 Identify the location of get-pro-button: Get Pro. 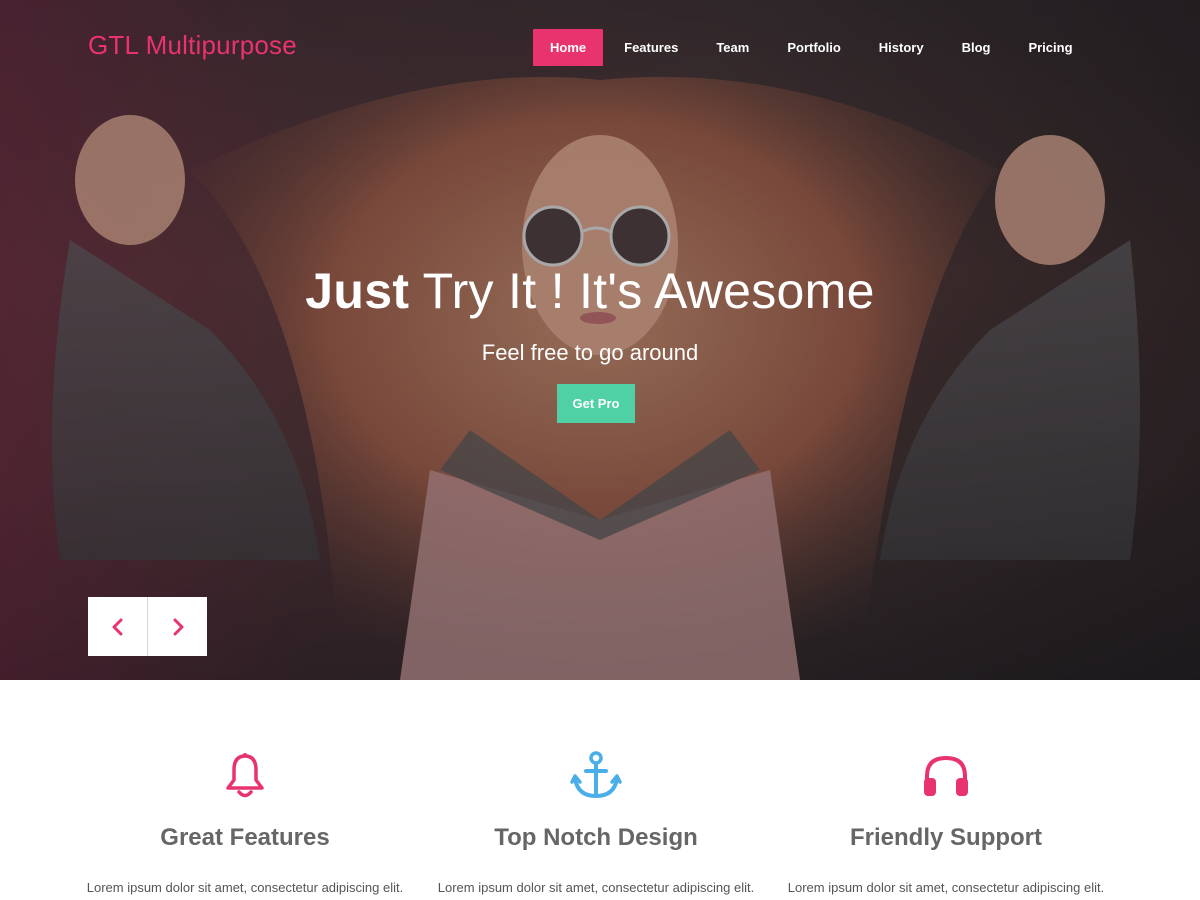
(596, 403).